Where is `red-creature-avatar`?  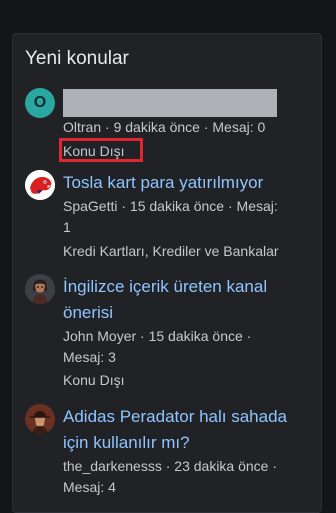 red-creature-avatar is located at coordinates (40, 185).